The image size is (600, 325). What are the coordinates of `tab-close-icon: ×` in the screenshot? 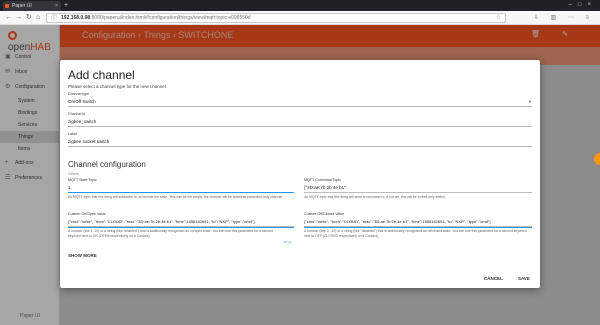 It's located at (56, 6).